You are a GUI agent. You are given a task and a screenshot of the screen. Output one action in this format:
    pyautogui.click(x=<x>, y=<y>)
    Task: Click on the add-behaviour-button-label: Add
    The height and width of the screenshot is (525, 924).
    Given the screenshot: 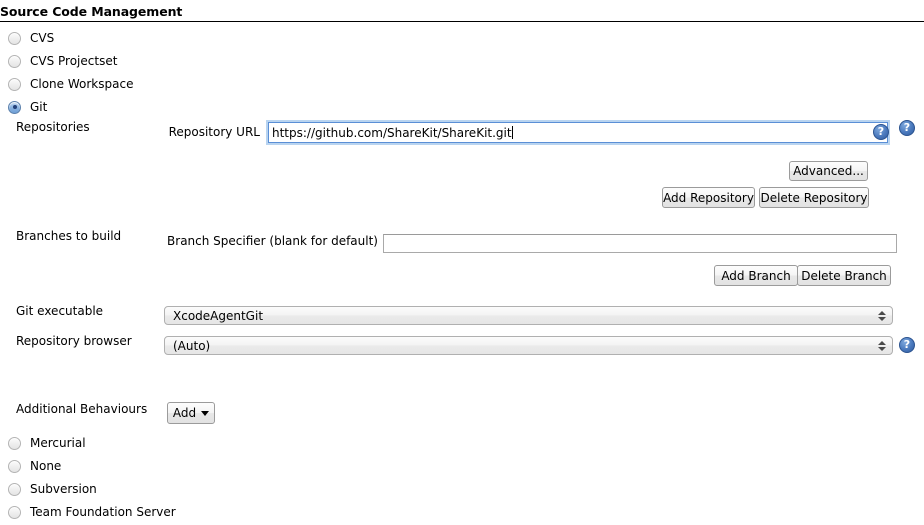 What is the action you would take?
    pyautogui.click(x=184, y=413)
    